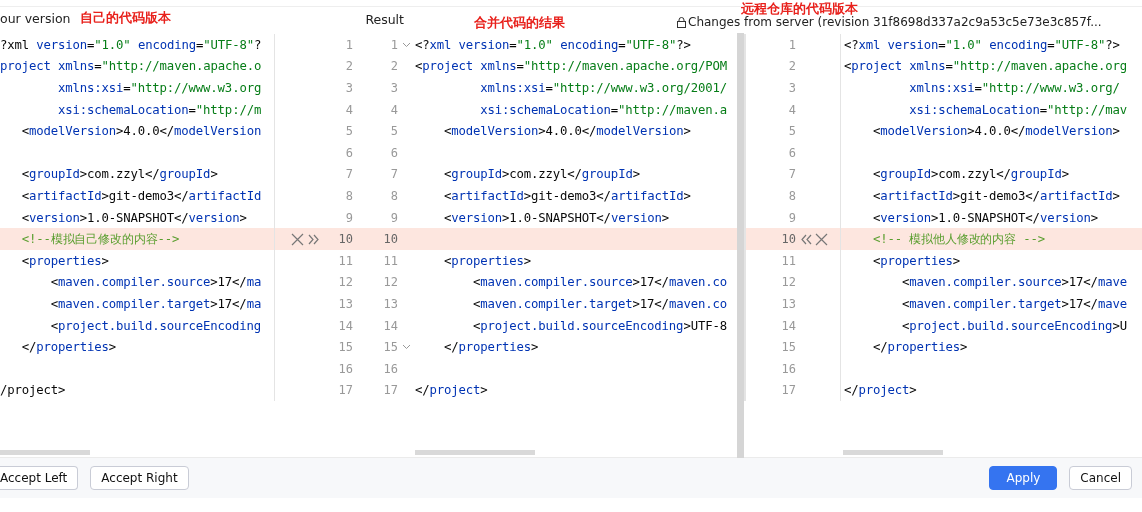 The height and width of the screenshot is (512, 1142). I want to click on code-line: <maven.compiler.target>17</maven.co, so click(599, 304).